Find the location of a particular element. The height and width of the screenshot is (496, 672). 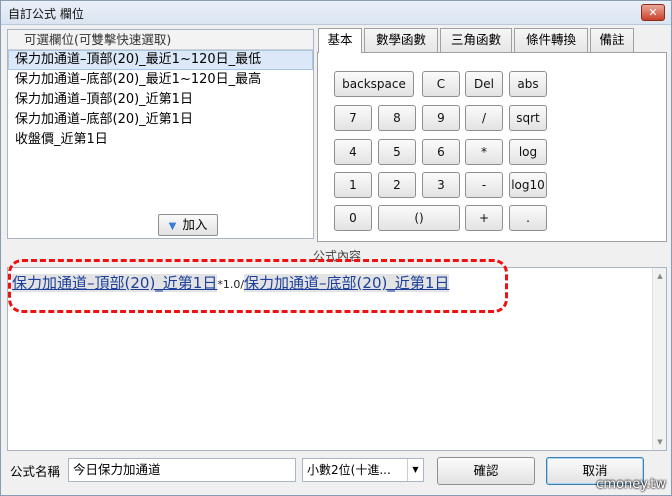

close-button: ✕ is located at coordinates (653, 12).